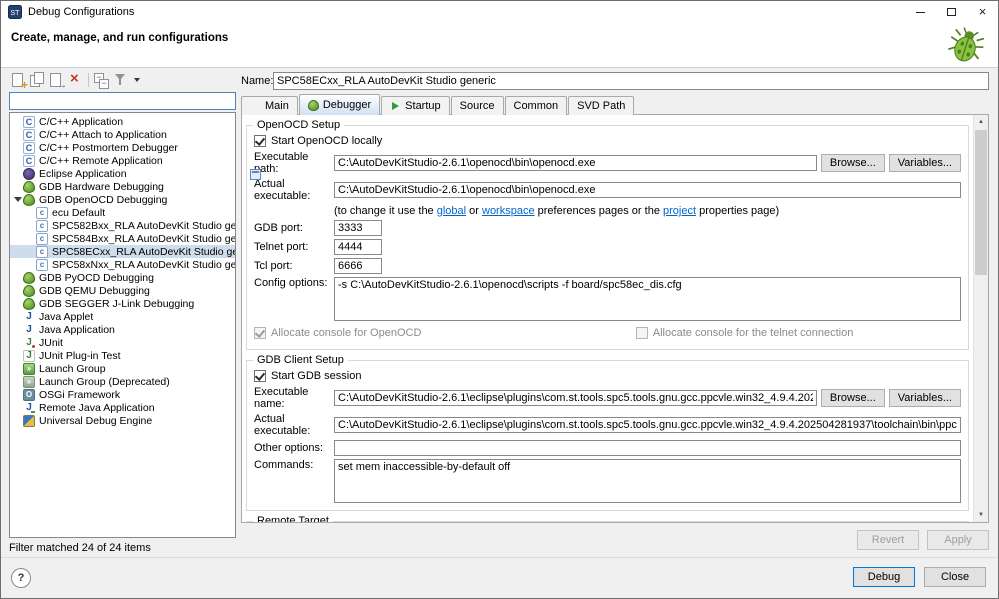  What do you see at coordinates (122, 329) in the screenshot?
I see `tree-item: Java Application` at bounding box center [122, 329].